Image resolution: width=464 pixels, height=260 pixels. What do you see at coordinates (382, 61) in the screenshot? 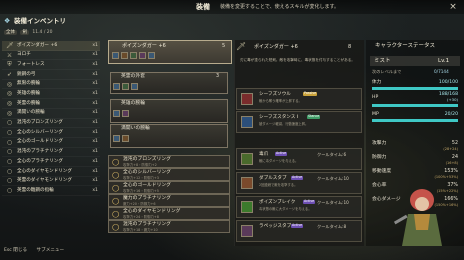
I see `character-name: ミスト` at bounding box center [382, 61].